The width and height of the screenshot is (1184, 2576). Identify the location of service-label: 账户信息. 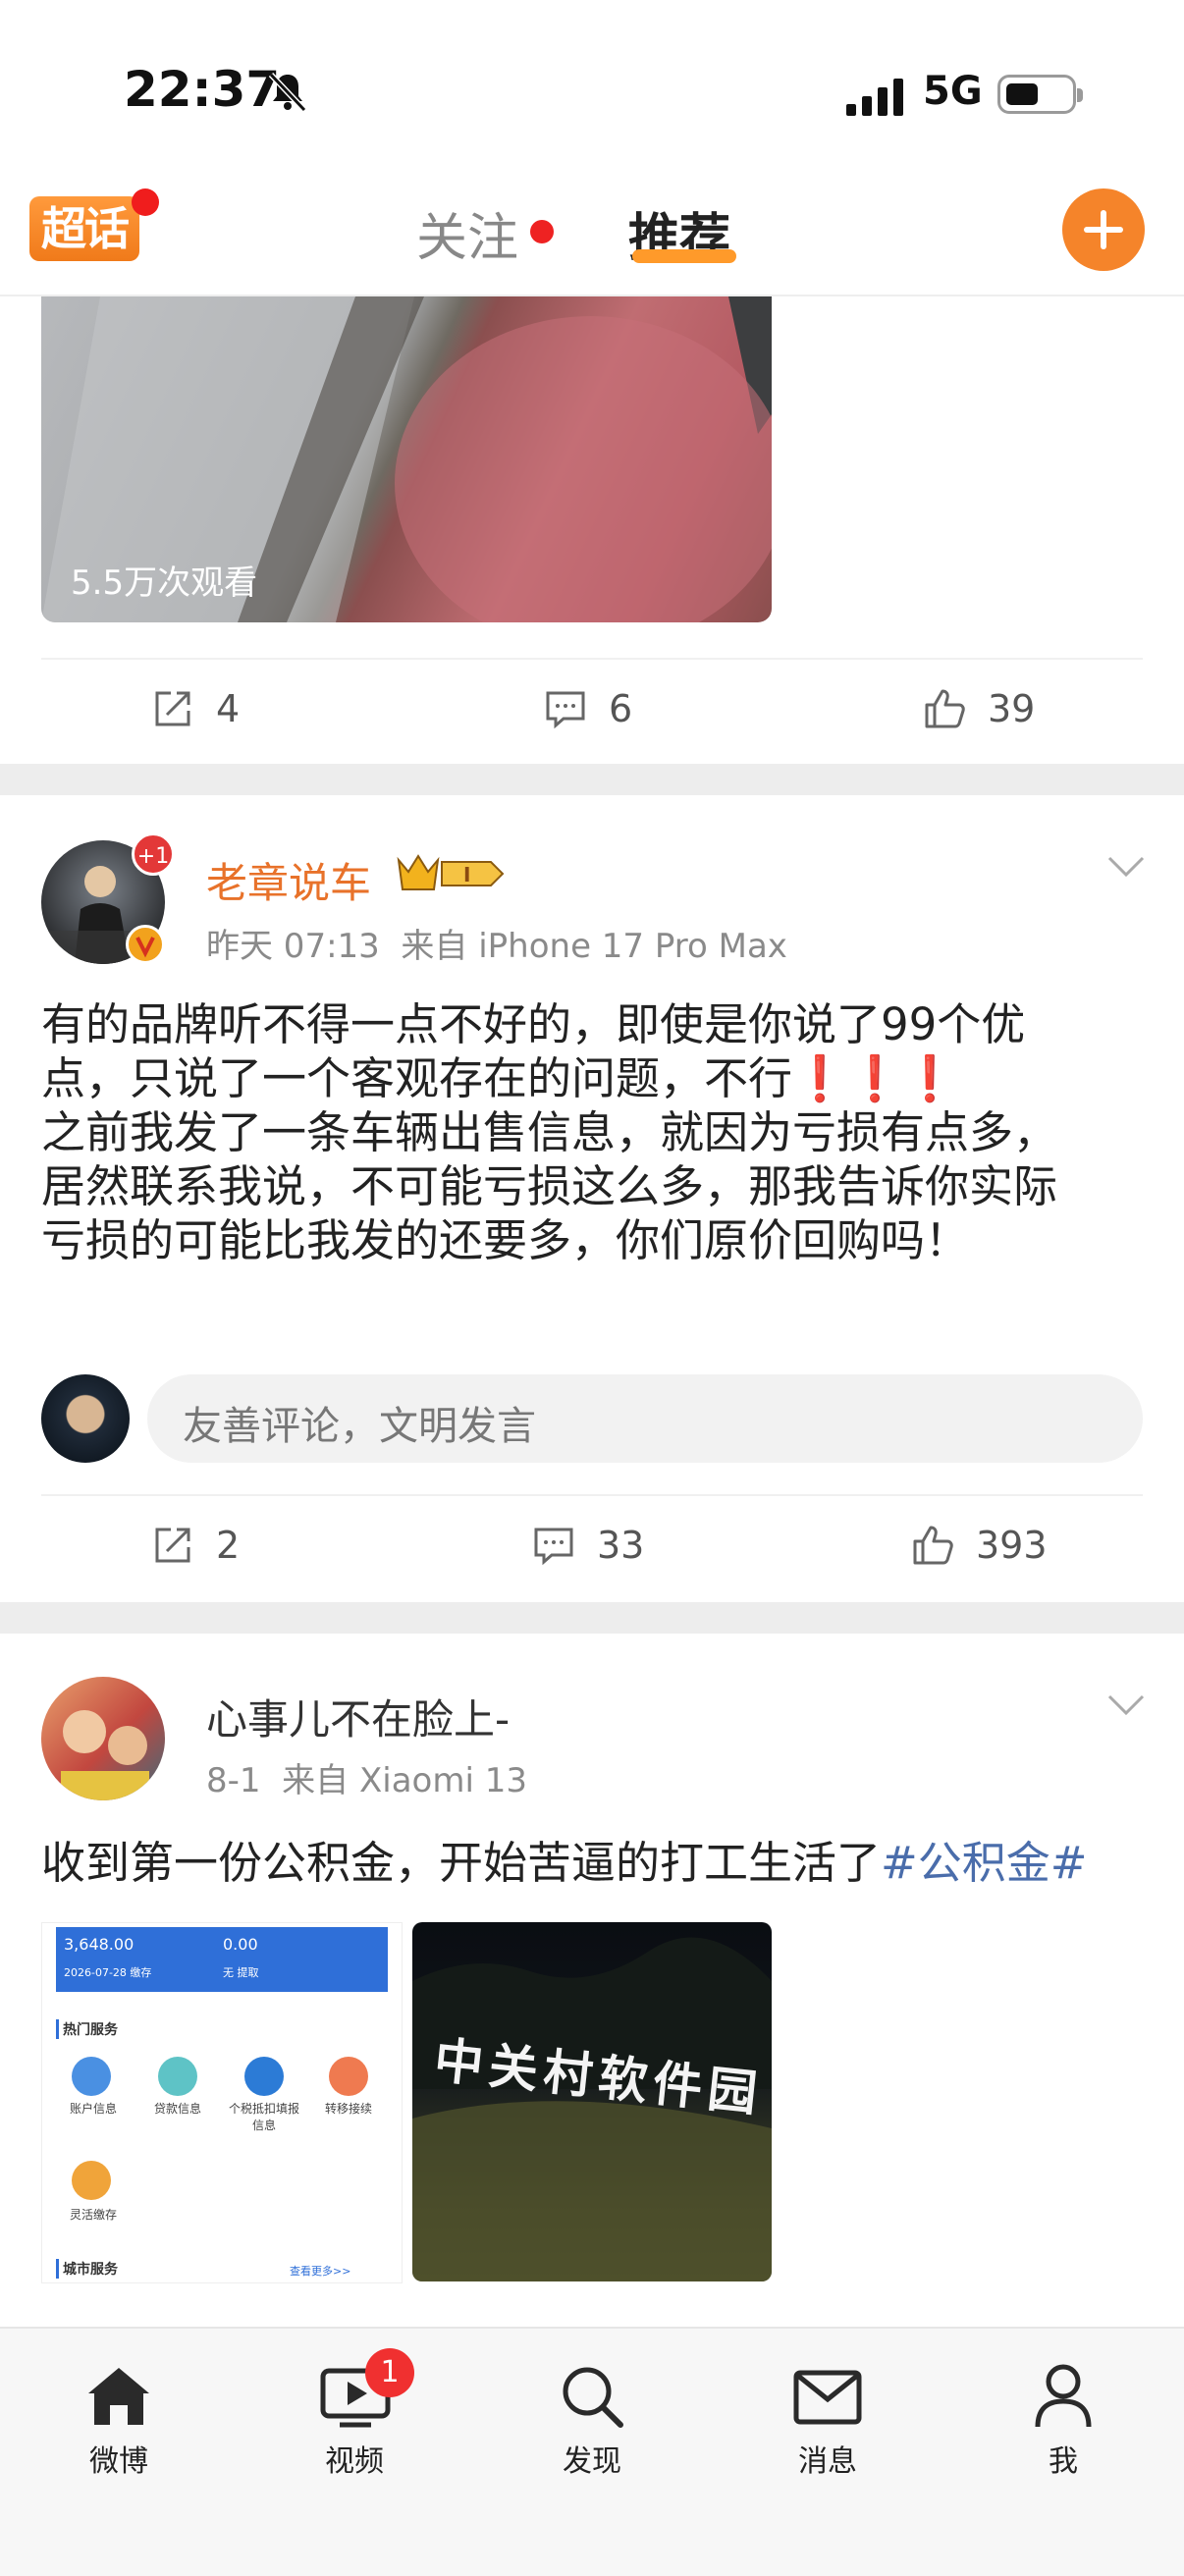
(93, 2109).